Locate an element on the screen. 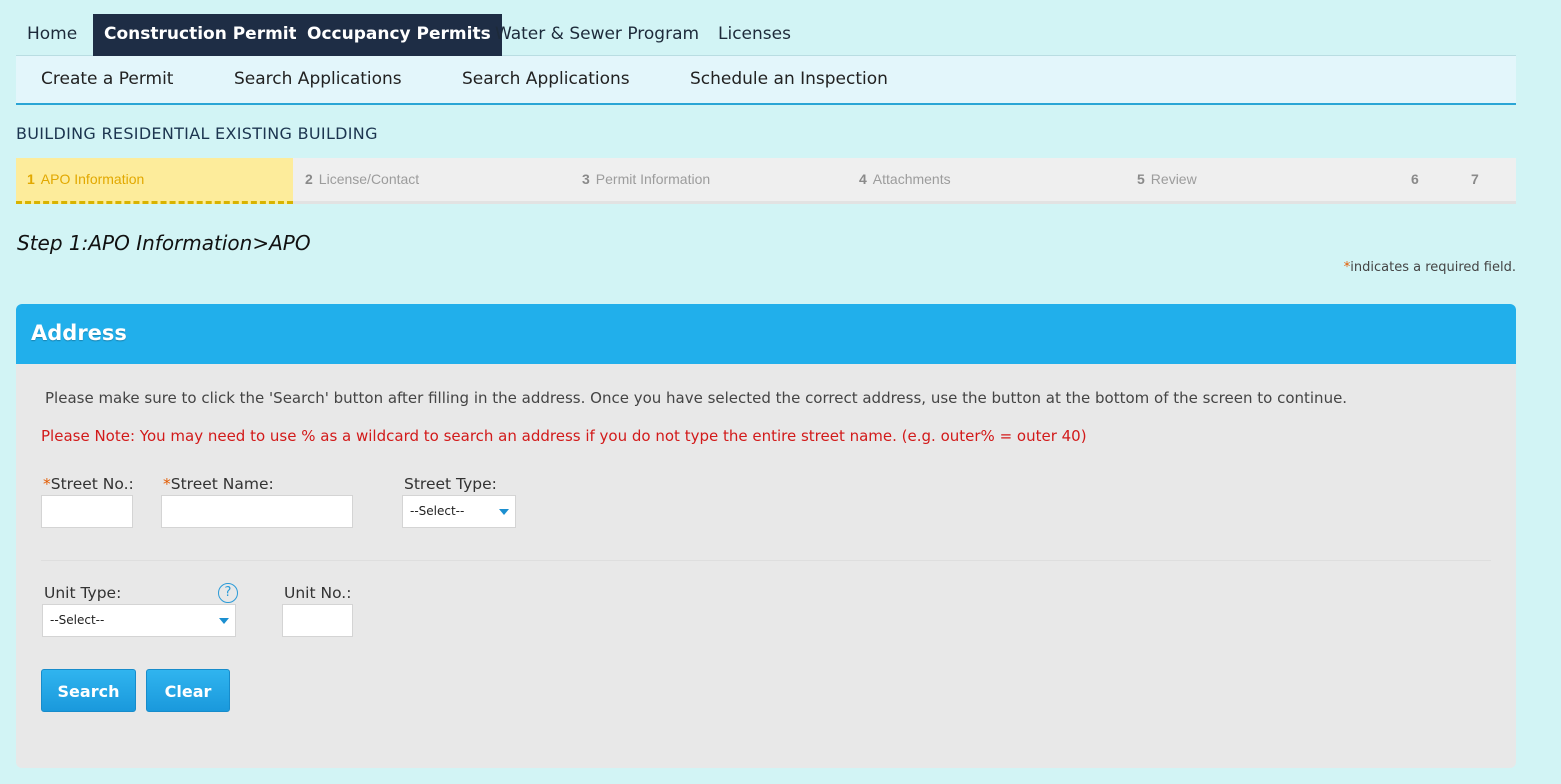 Image resolution: width=1561 pixels, height=784 pixels. street-type-select: --Select-- is located at coordinates (459, 511).